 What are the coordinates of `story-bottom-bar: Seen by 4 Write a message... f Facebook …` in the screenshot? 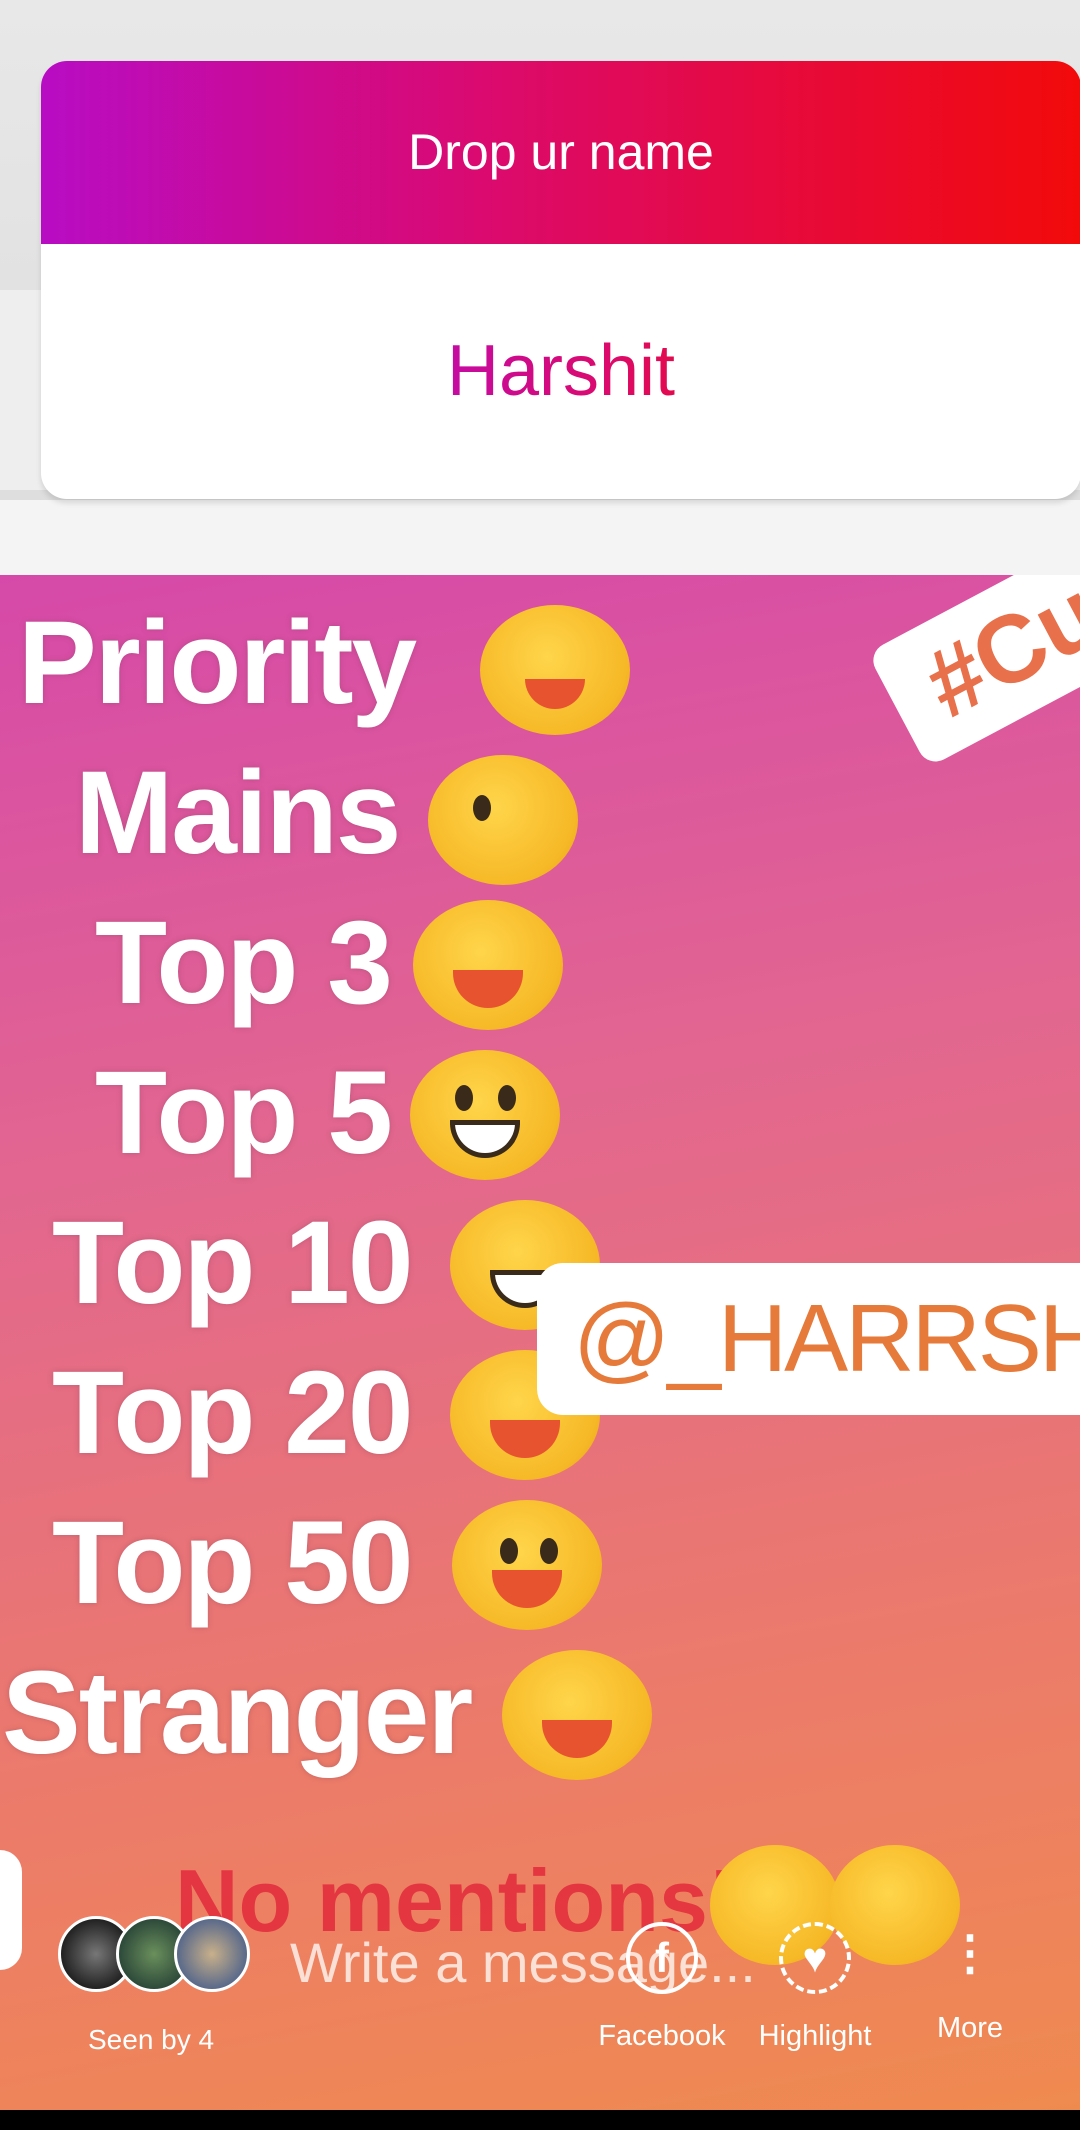 It's located at (540, 2005).